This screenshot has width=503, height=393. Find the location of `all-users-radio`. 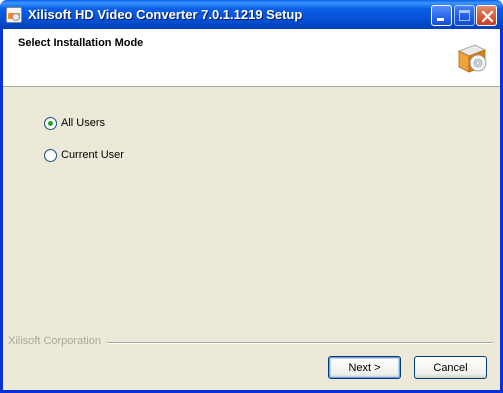

all-users-radio is located at coordinates (50, 123).